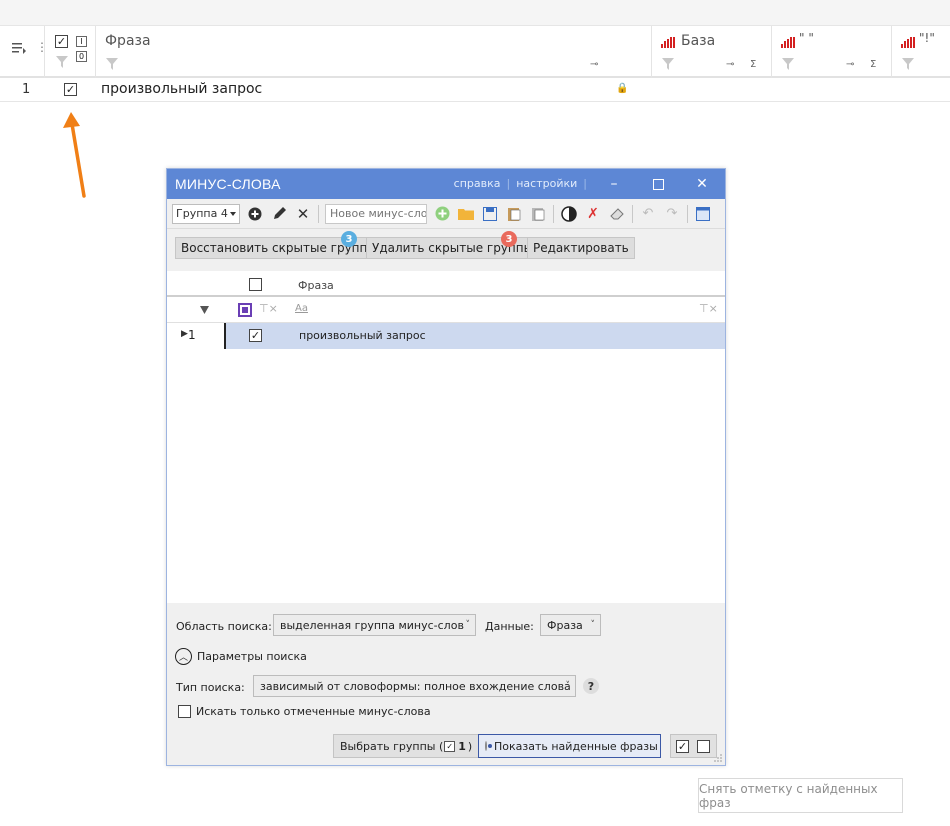 The image size is (950, 826). Describe the element at coordinates (446, 336) in the screenshot. I see `table-row: ▶ 1 ✓ произвольный запрос` at that location.